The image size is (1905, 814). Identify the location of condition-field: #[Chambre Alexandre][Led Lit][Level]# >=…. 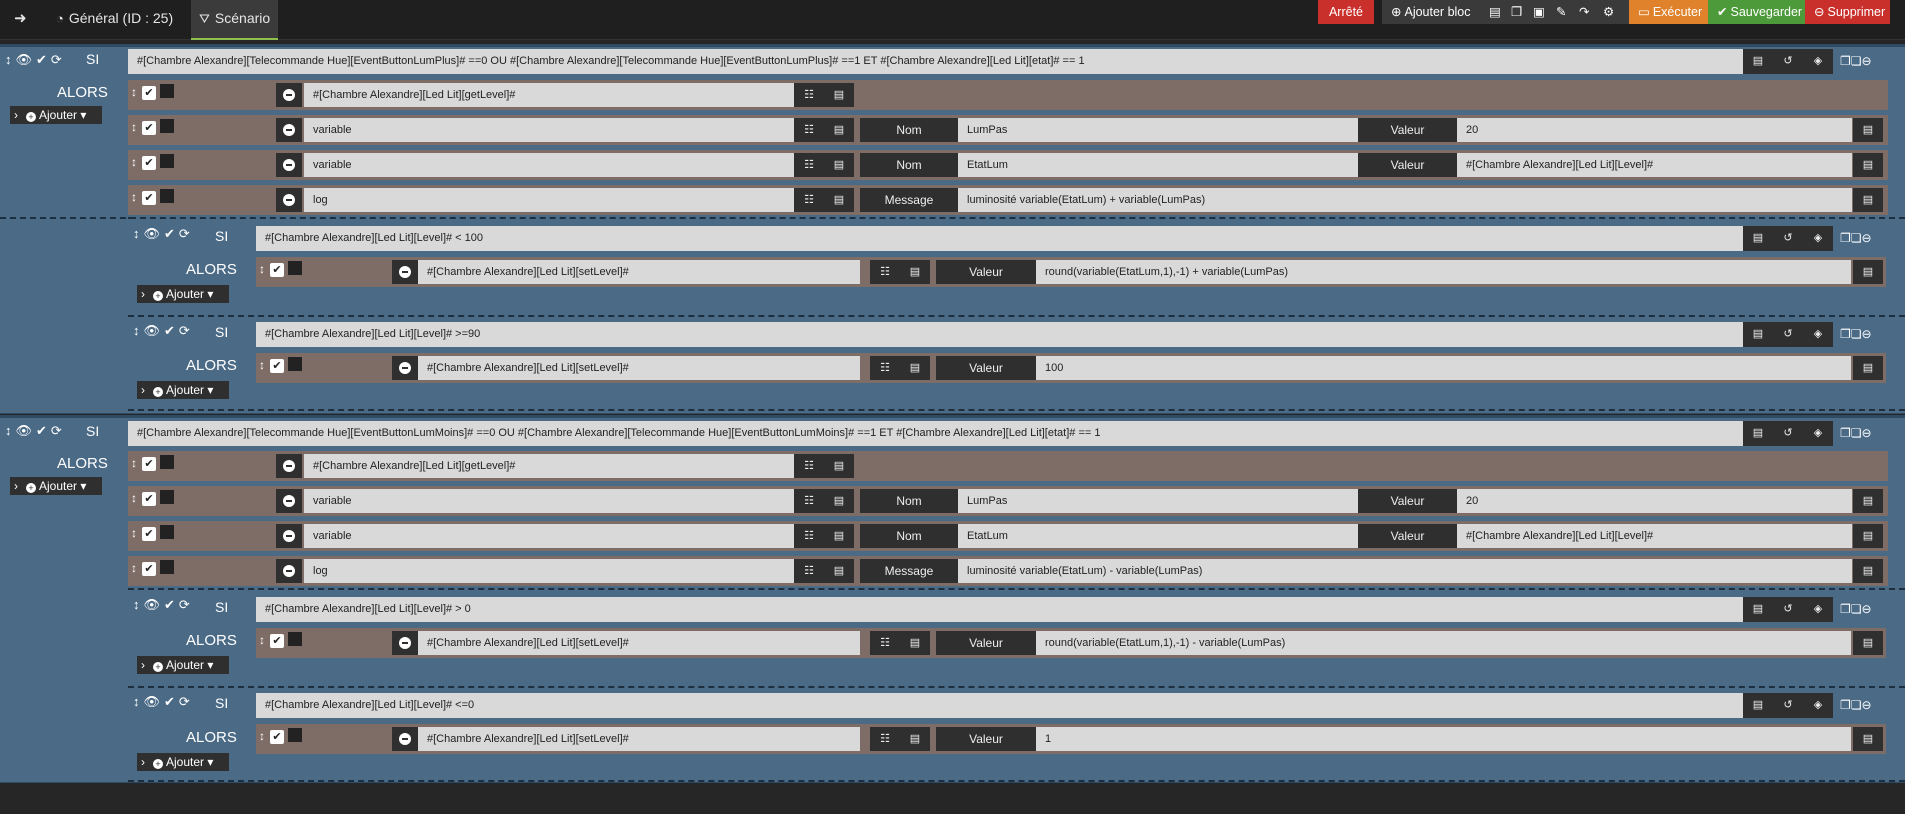
(999, 334).